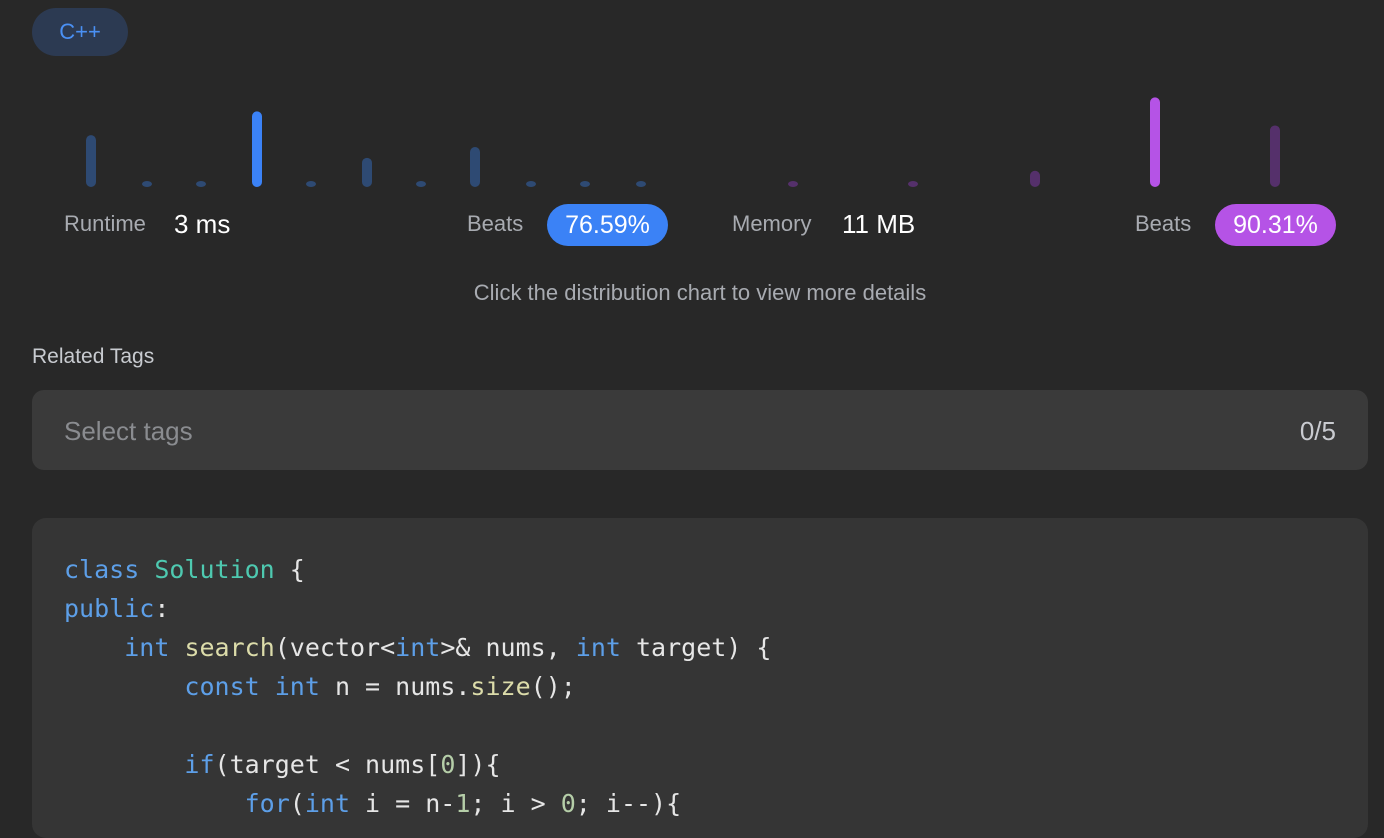  Describe the element at coordinates (417, 803) in the screenshot. I see `code-line: for(int i = n-1; i > 0; i--){` at that location.